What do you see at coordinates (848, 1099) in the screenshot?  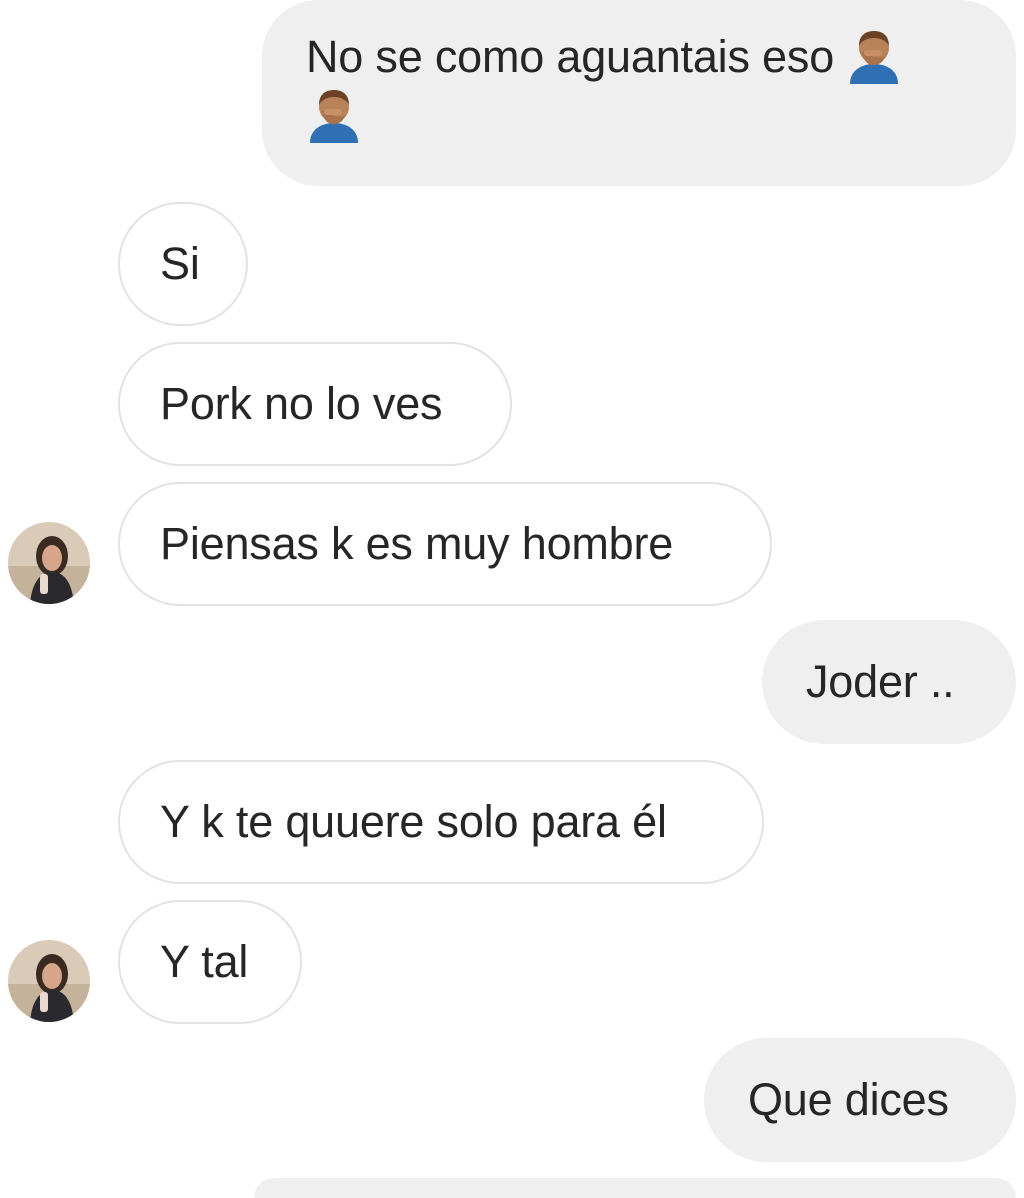 I see `message-text: Que dices` at bounding box center [848, 1099].